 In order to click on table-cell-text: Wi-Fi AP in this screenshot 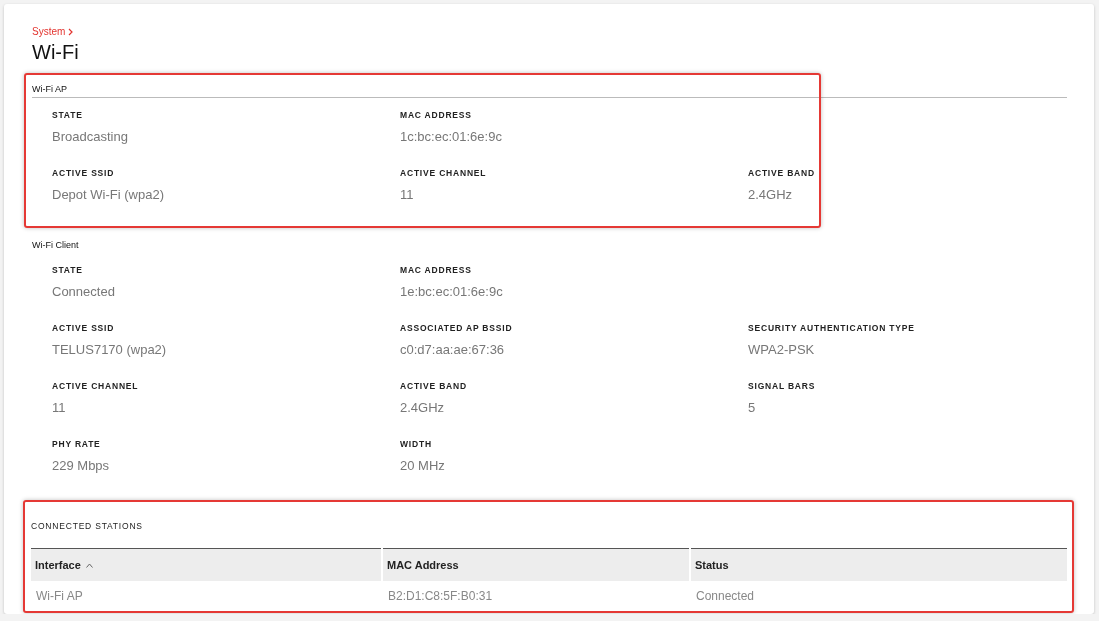, I will do `click(59, 596)`.